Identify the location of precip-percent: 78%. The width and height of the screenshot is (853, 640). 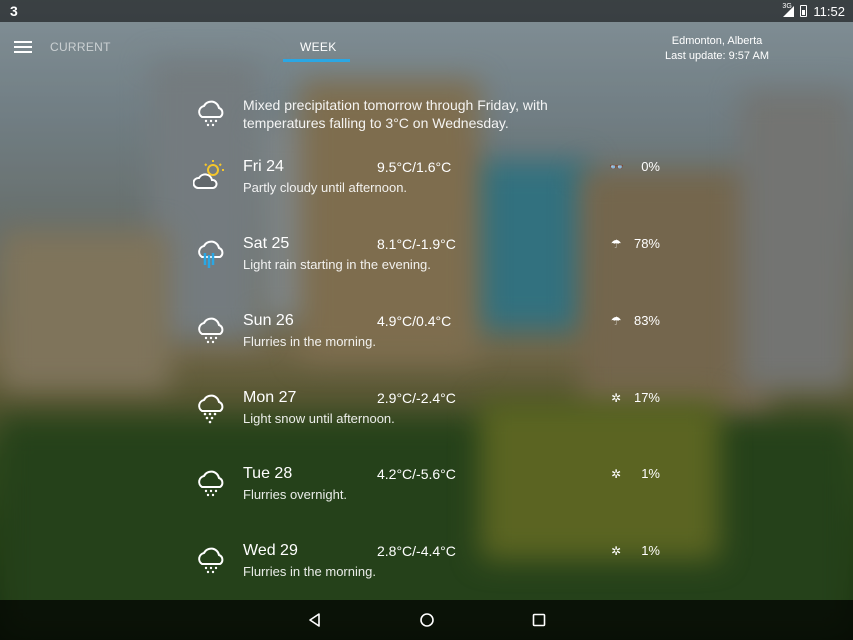
(646, 243).